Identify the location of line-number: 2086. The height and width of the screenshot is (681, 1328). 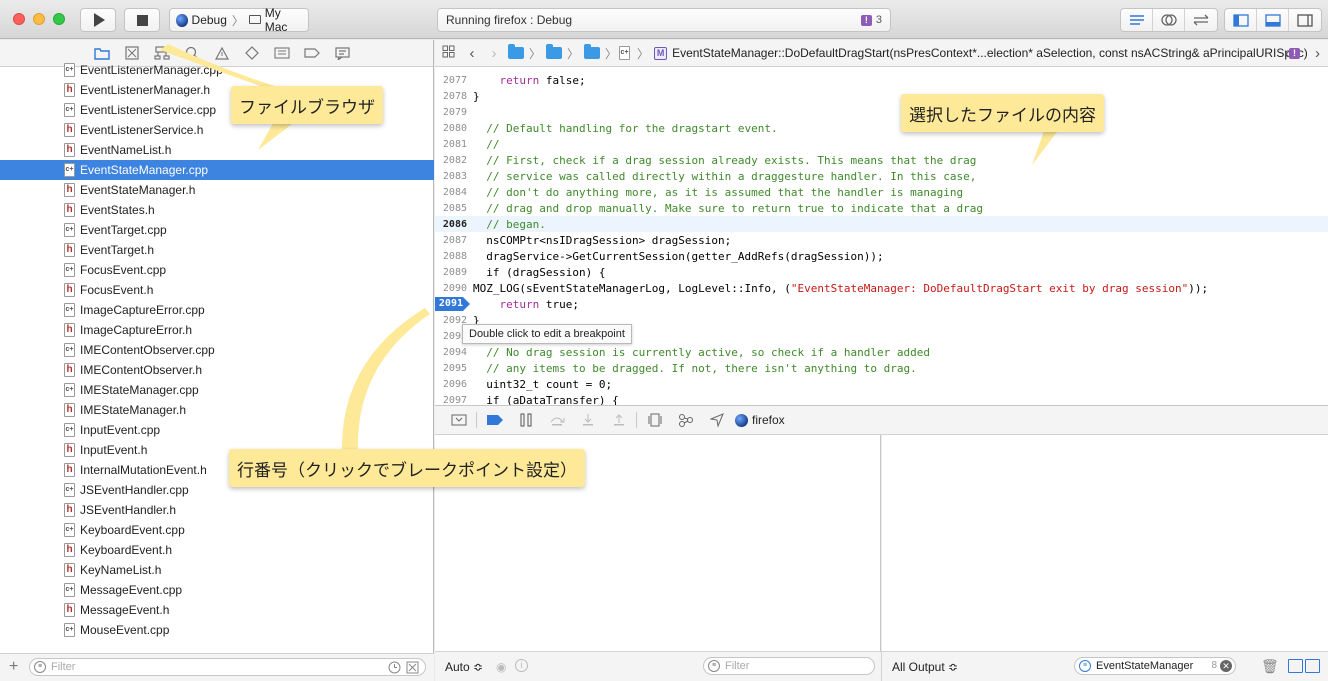
(451, 224).